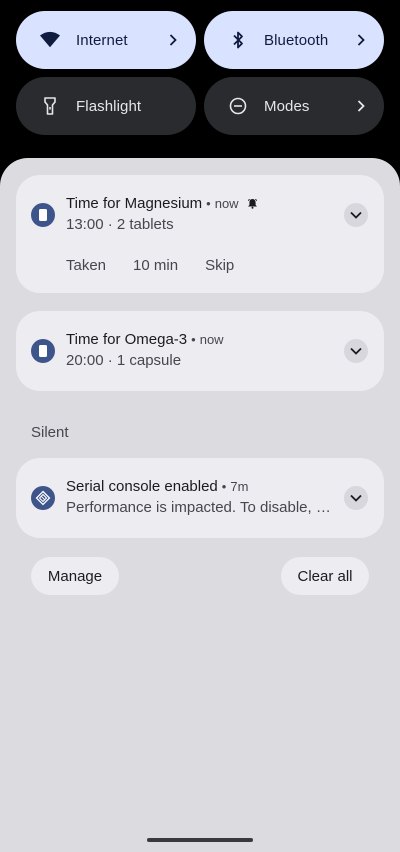 The height and width of the screenshot is (852, 400). I want to click on bluetooth-label: Bluetooth, so click(296, 40).